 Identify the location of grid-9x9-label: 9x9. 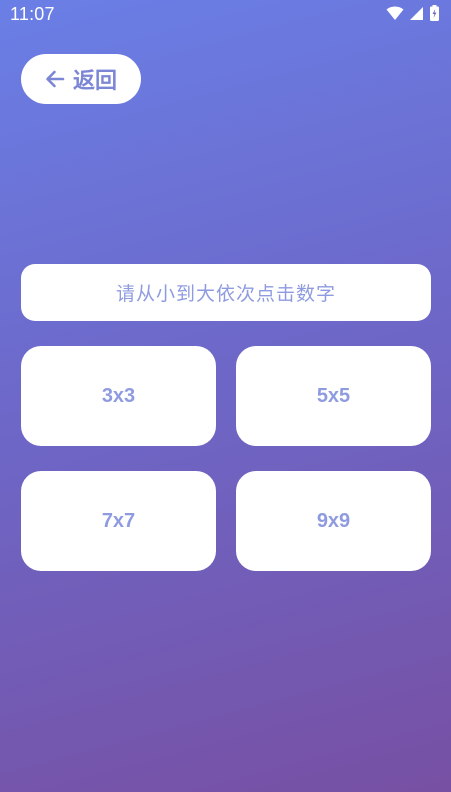
(333, 520).